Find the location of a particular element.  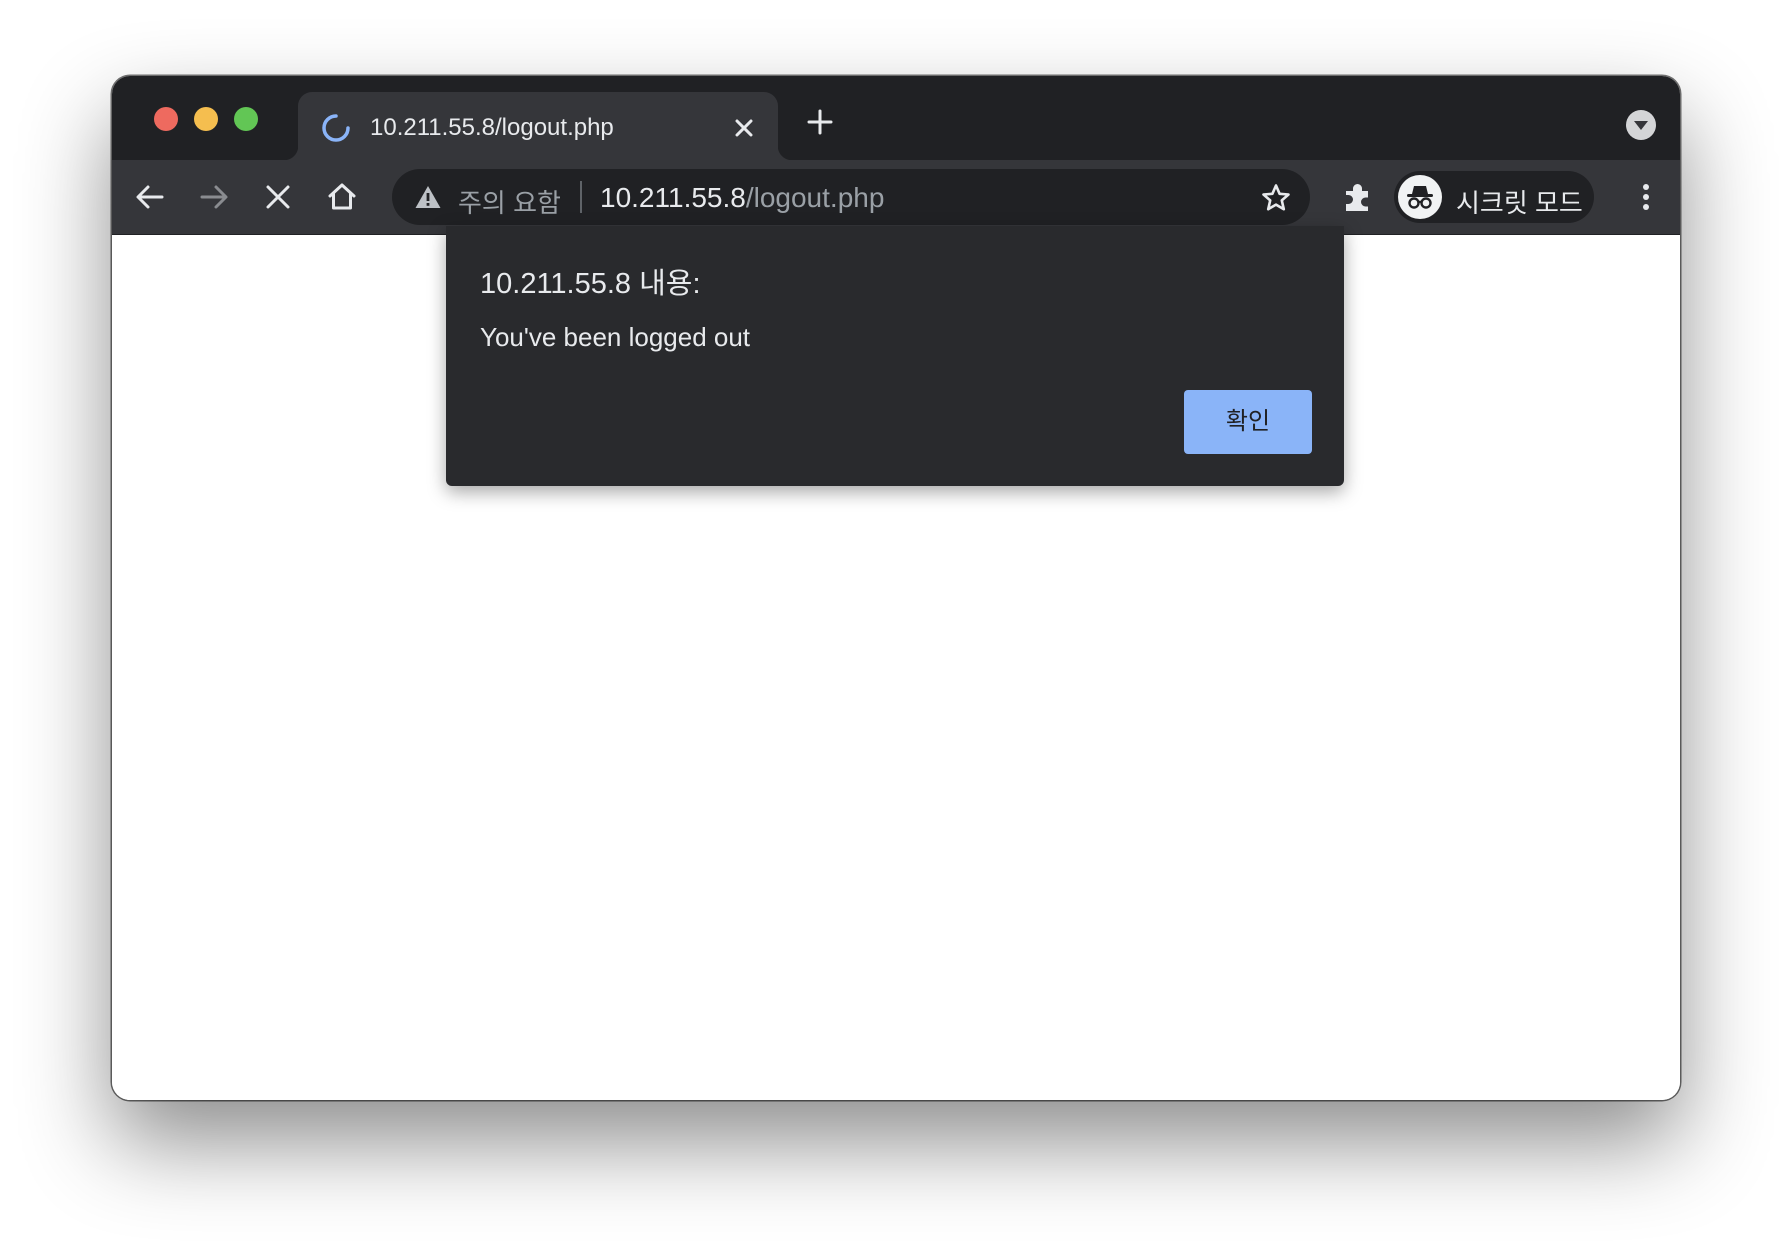

tab-search-button is located at coordinates (1641, 125).